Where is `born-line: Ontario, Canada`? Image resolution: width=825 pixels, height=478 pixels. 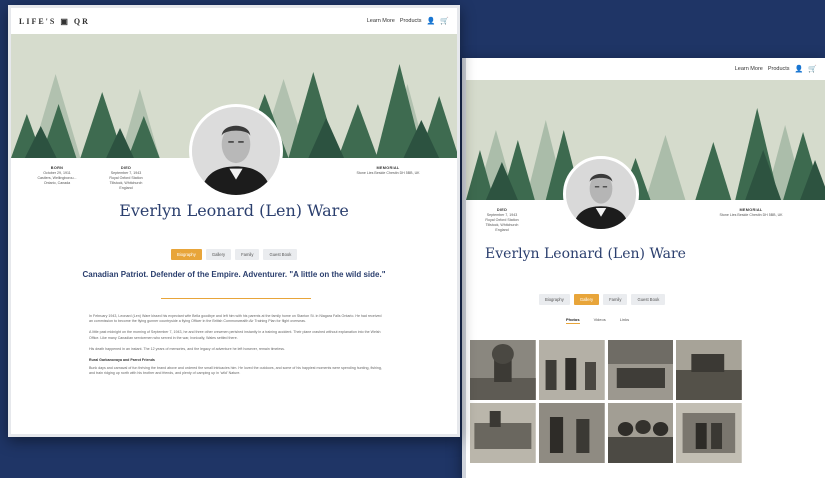 born-line: Ontario, Canada is located at coordinates (57, 182).